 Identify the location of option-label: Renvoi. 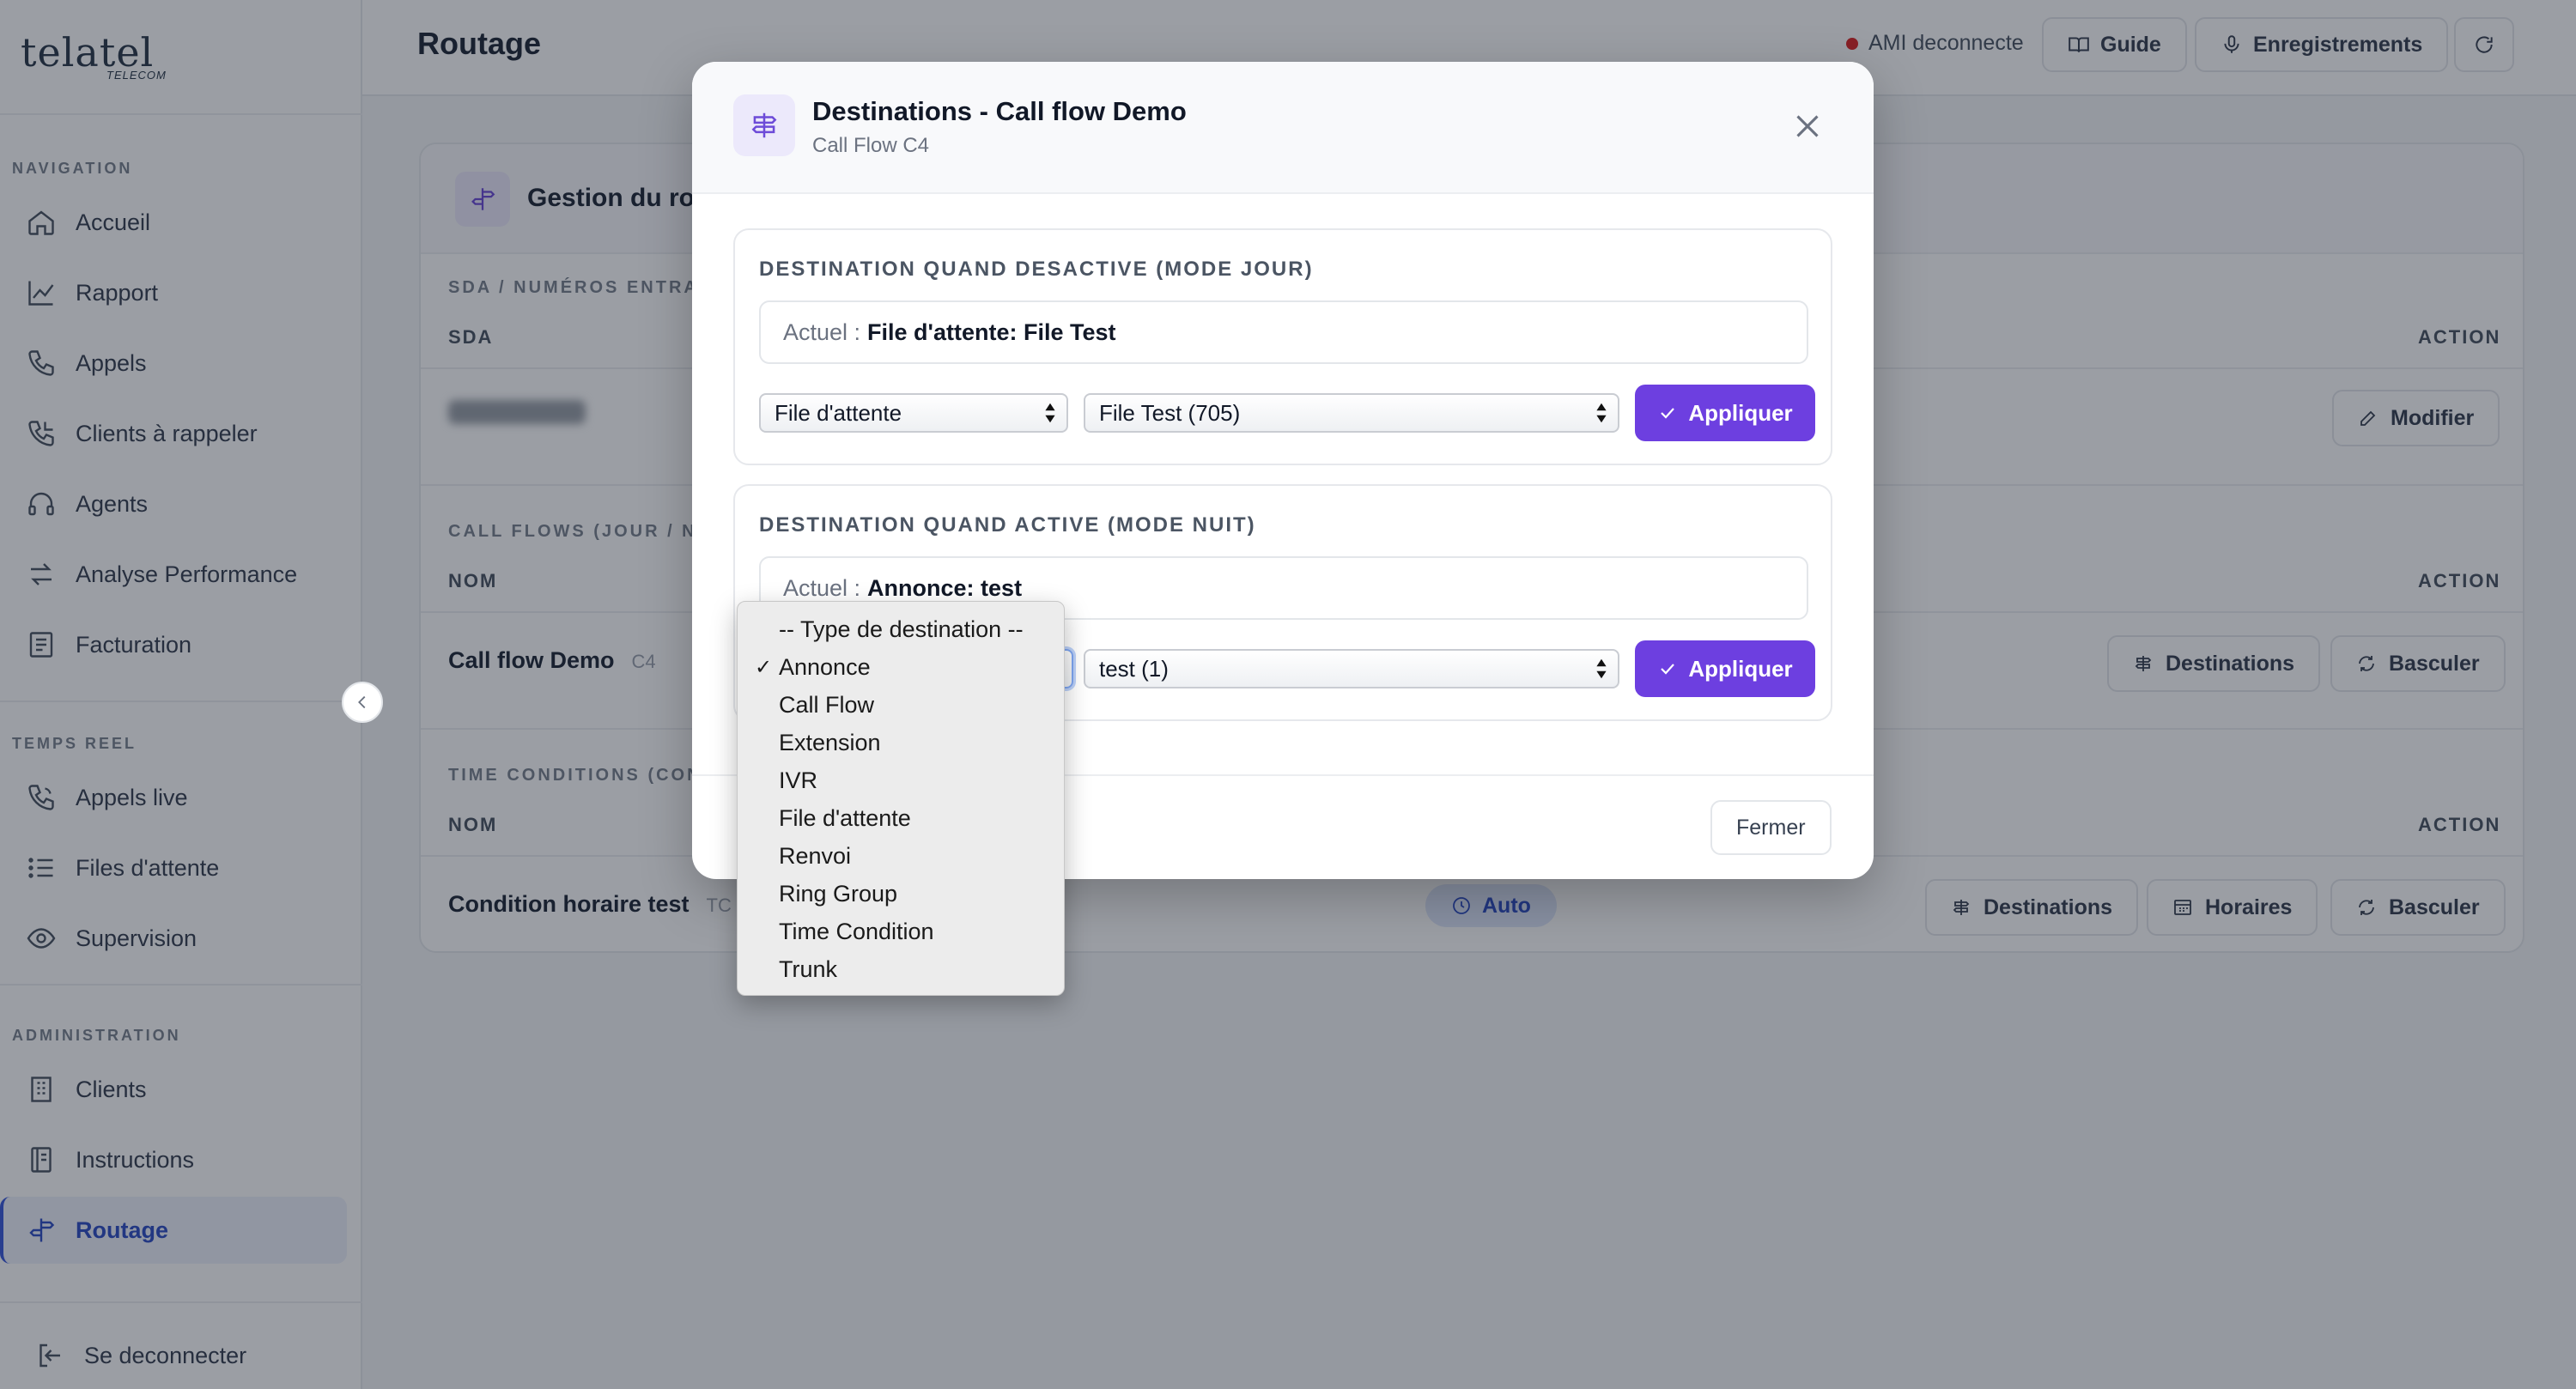
(815, 856).